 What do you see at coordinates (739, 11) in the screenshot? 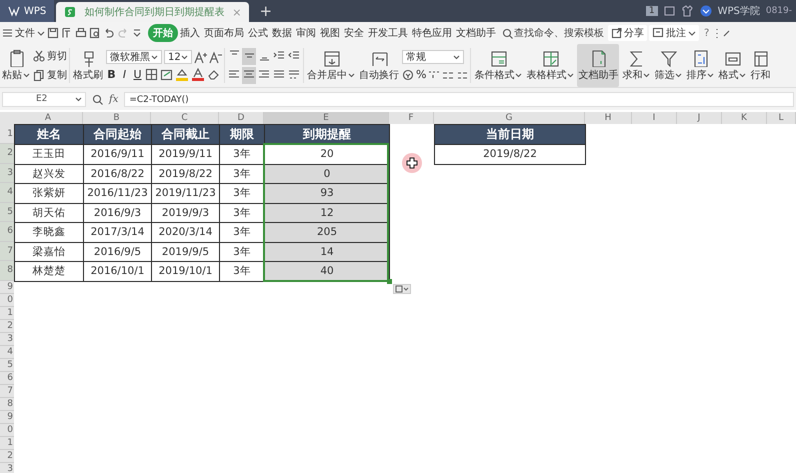
I see `account-name: WPS学院` at bounding box center [739, 11].